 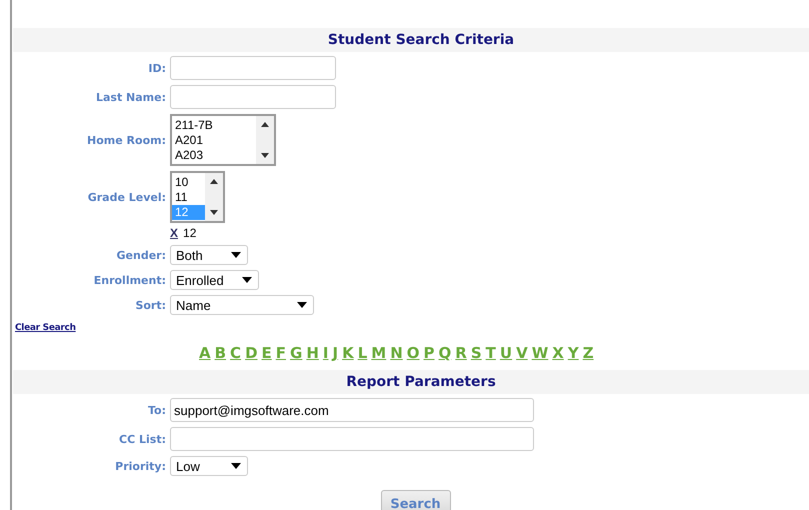 I want to click on list-option: A203, so click(x=214, y=155).